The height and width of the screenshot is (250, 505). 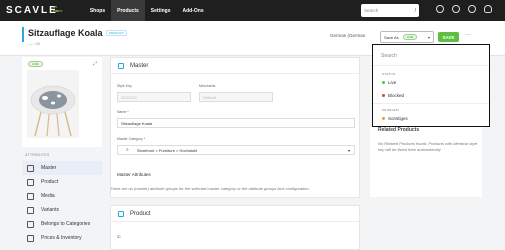 I want to click on product-card-header: Product, so click(x=235, y=214).